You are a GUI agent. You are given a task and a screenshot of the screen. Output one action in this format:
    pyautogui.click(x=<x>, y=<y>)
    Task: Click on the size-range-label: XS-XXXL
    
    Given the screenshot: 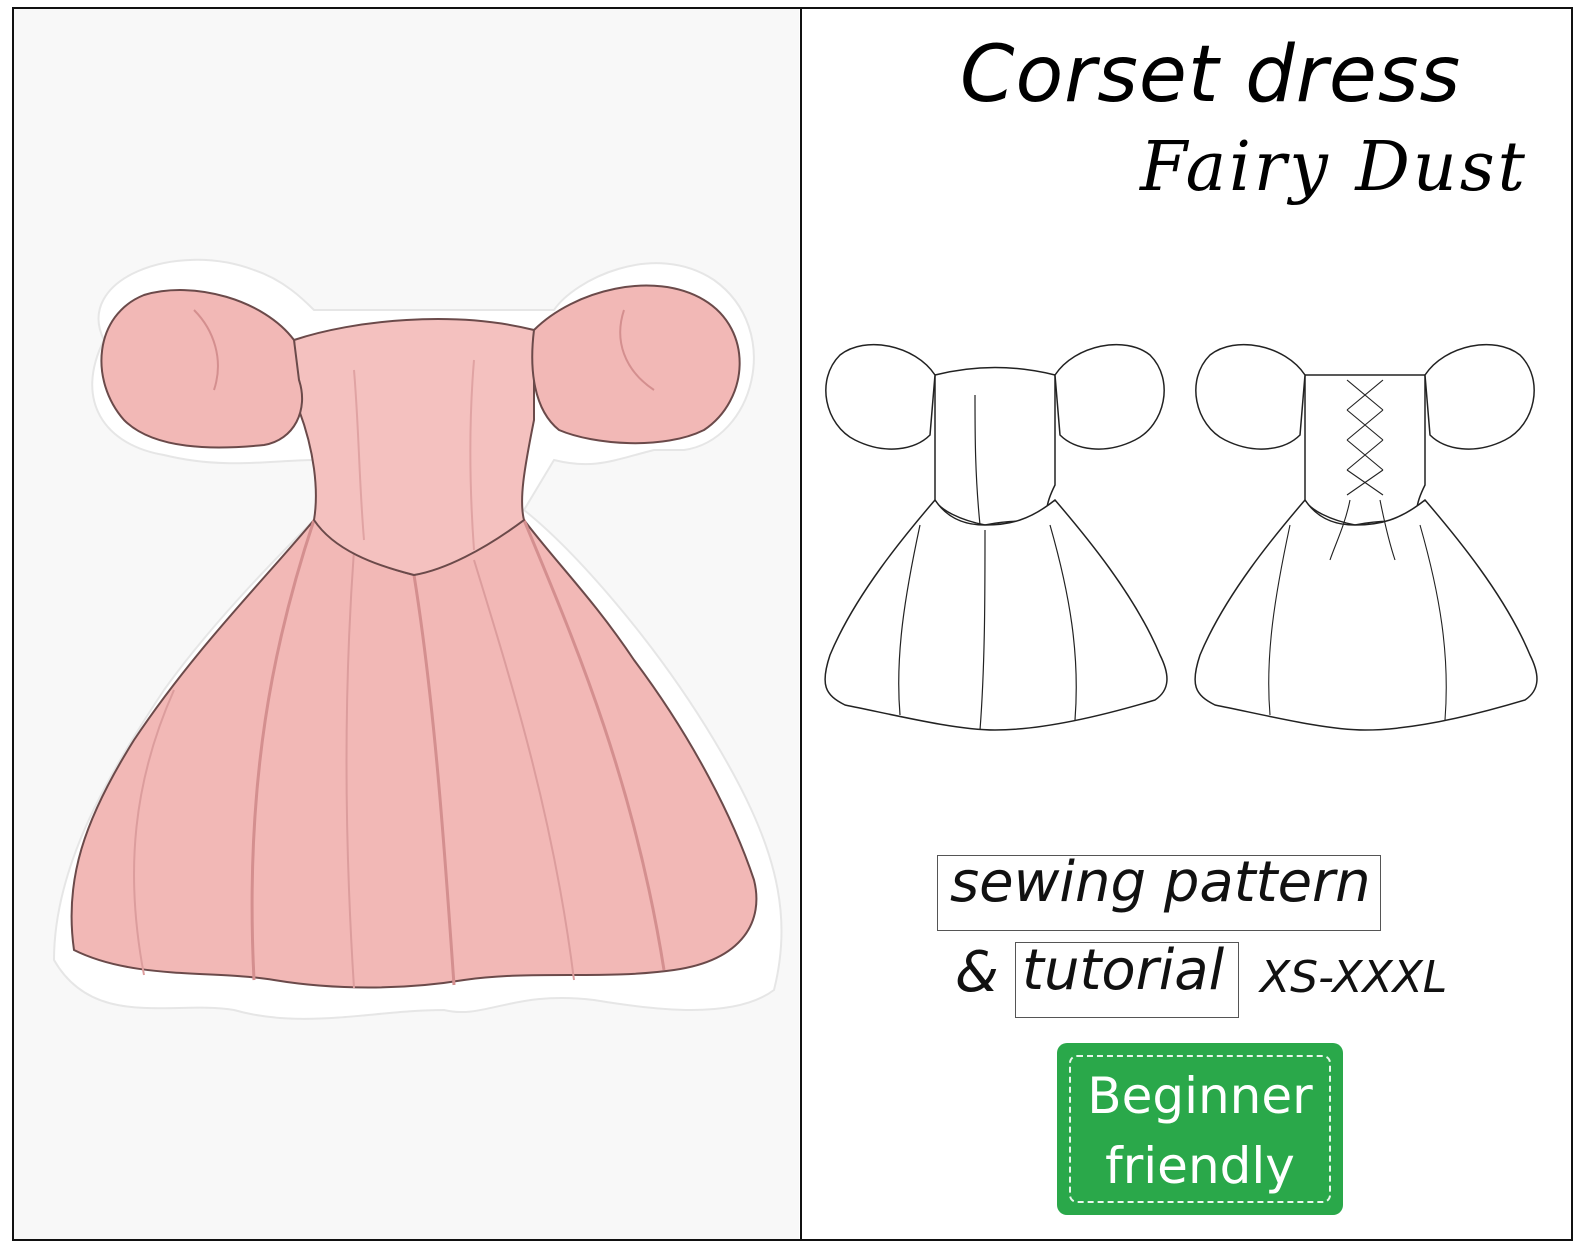 What is the action you would take?
    pyautogui.click(x=1354, y=977)
    